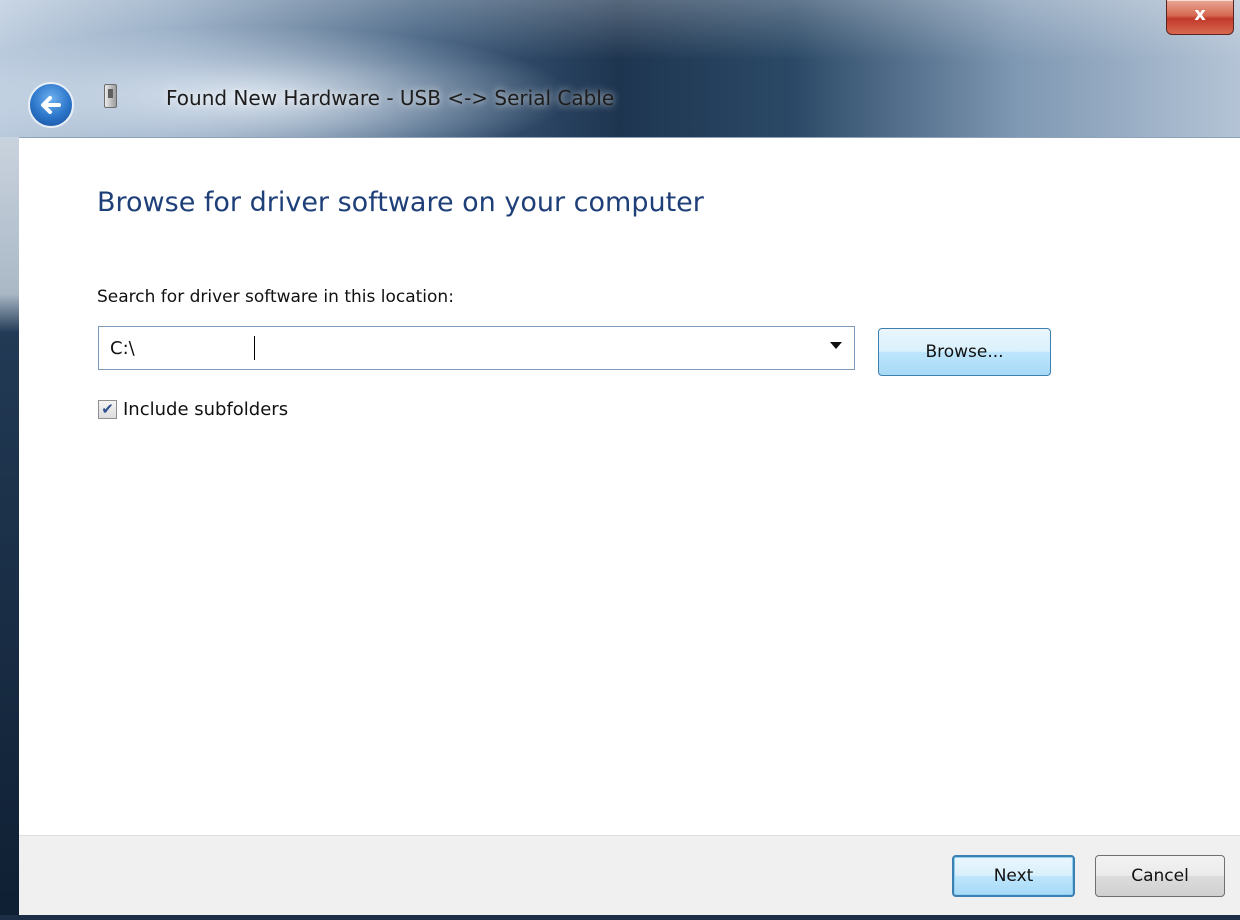 This screenshot has height=920, width=1240. I want to click on back-arrow-icon, so click(51, 105).